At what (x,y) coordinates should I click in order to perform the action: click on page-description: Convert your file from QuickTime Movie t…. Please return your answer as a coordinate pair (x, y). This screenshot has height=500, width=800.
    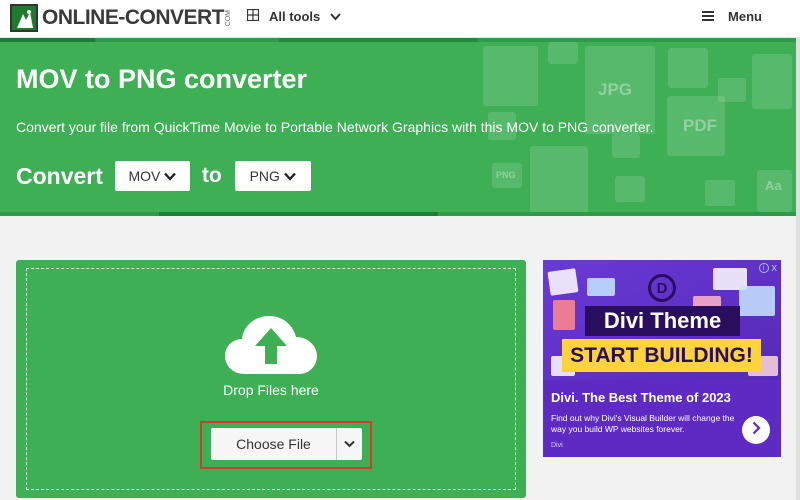
    Looking at the image, I should click on (335, 127).